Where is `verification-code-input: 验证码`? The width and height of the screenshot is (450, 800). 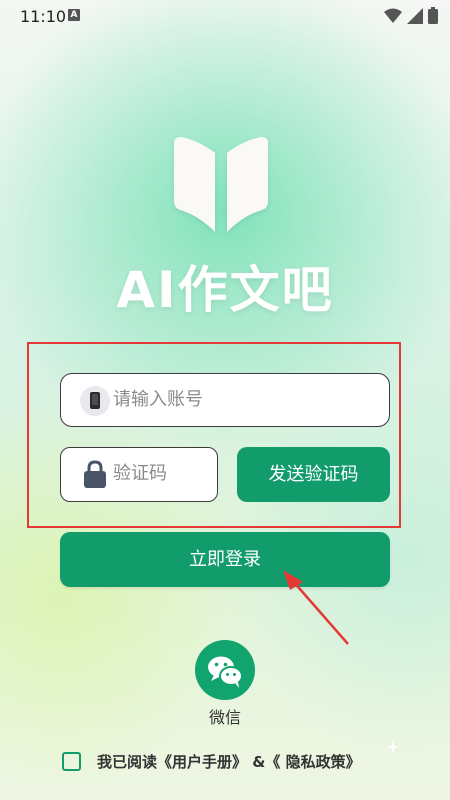 verification-code-input: 验证码 is located at coordinates (140, 474).